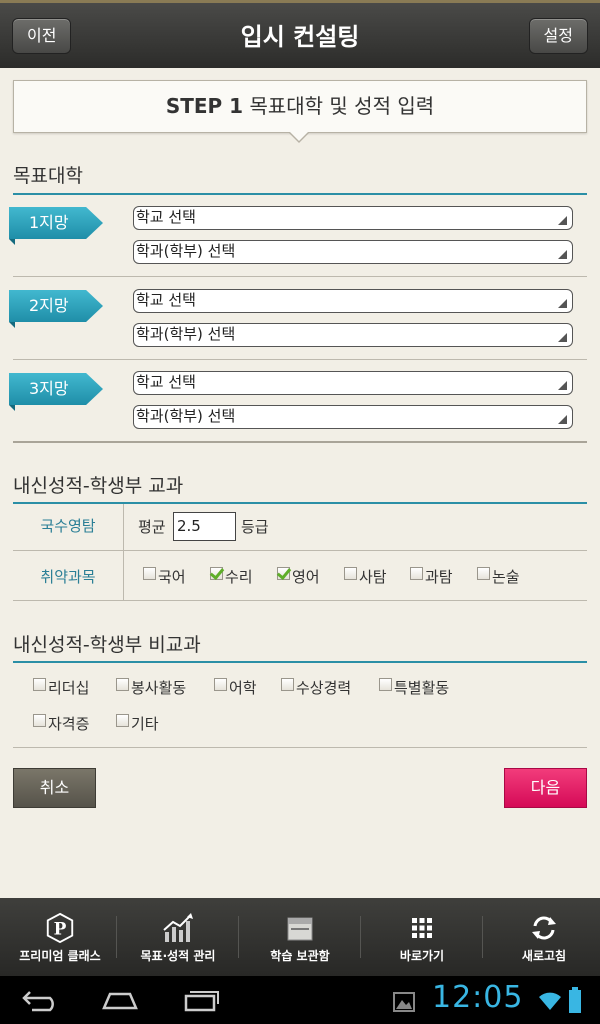 The width and height of the screenshot is (600, 1024). What do you see at coordinates (56, 223) in the screenshot?
I see `choice-1-label: 1지망` at bounding box center [56, 223].